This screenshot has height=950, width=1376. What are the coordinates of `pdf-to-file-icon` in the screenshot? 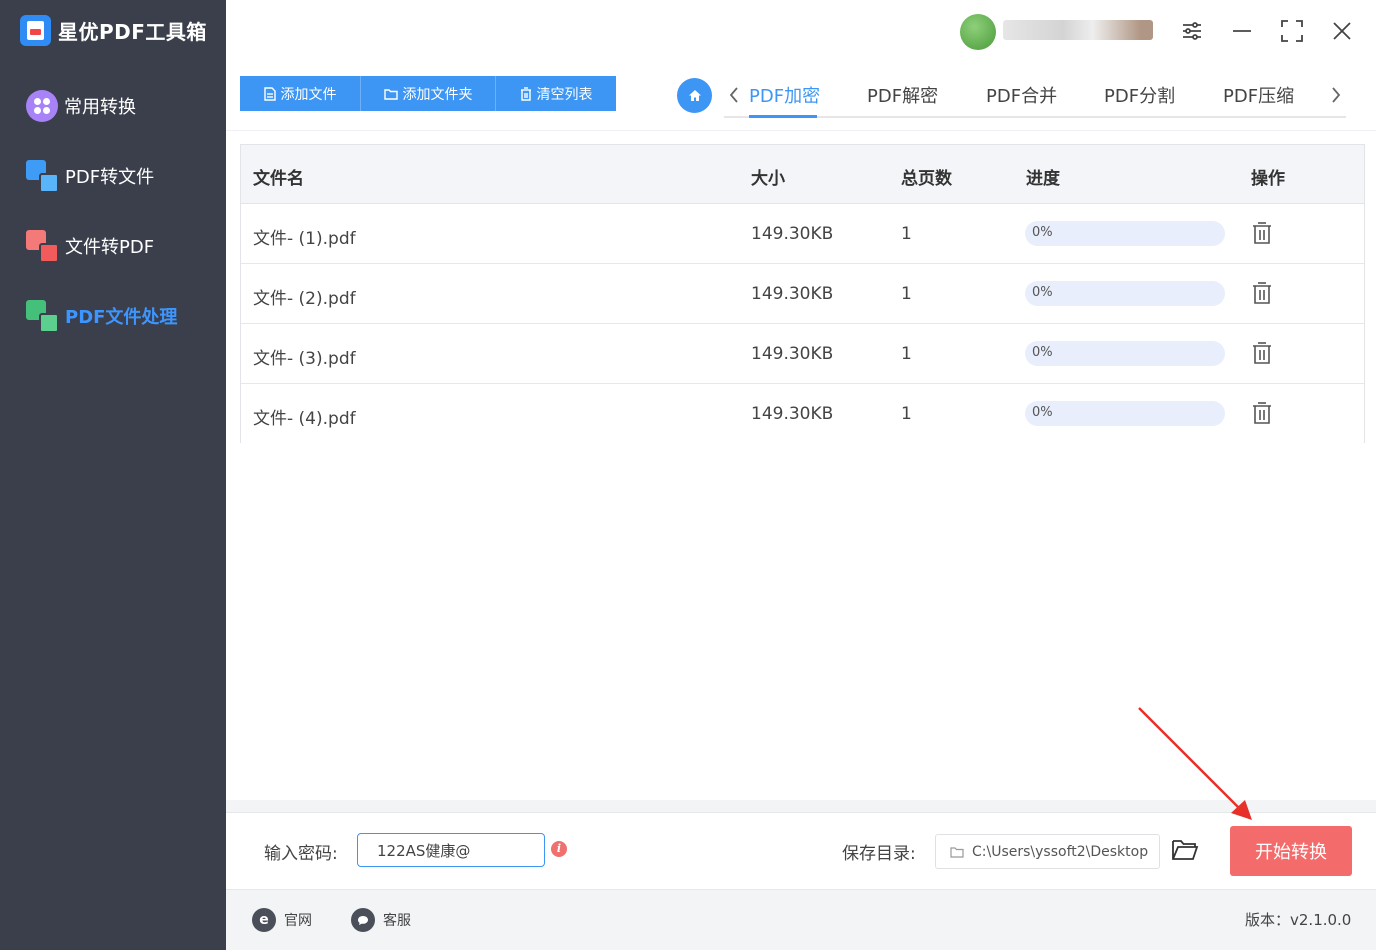 It's located at (42, 176).